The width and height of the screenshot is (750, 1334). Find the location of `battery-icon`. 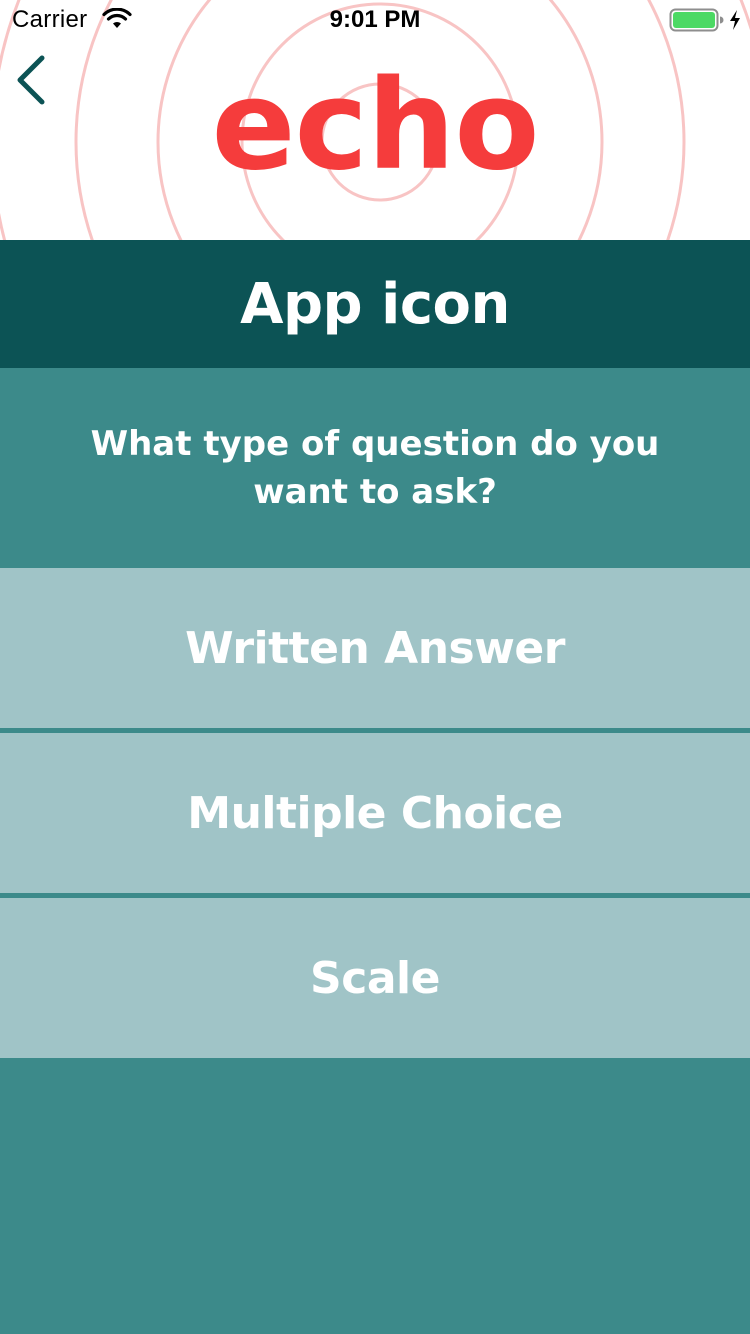

battery-icon is located at coordinates (696, 20).